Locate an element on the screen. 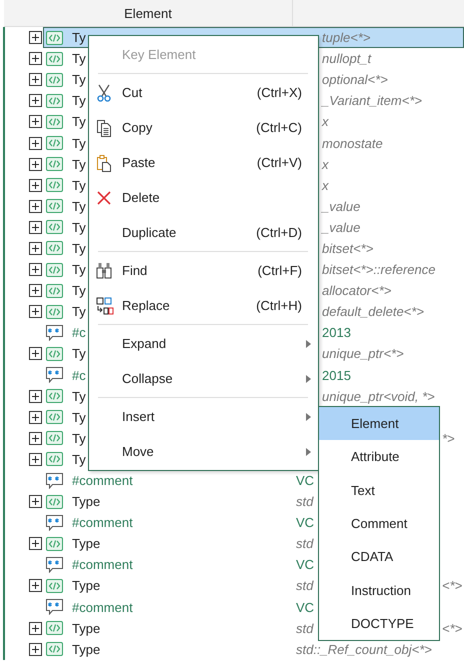  menu-item: Expand is located at coordinates (203, 343).